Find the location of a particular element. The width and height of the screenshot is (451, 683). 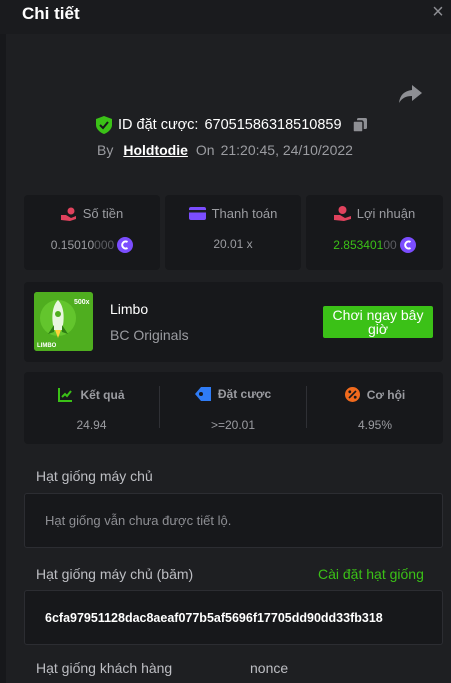

copy-icon is located at coordinates (359, 125).